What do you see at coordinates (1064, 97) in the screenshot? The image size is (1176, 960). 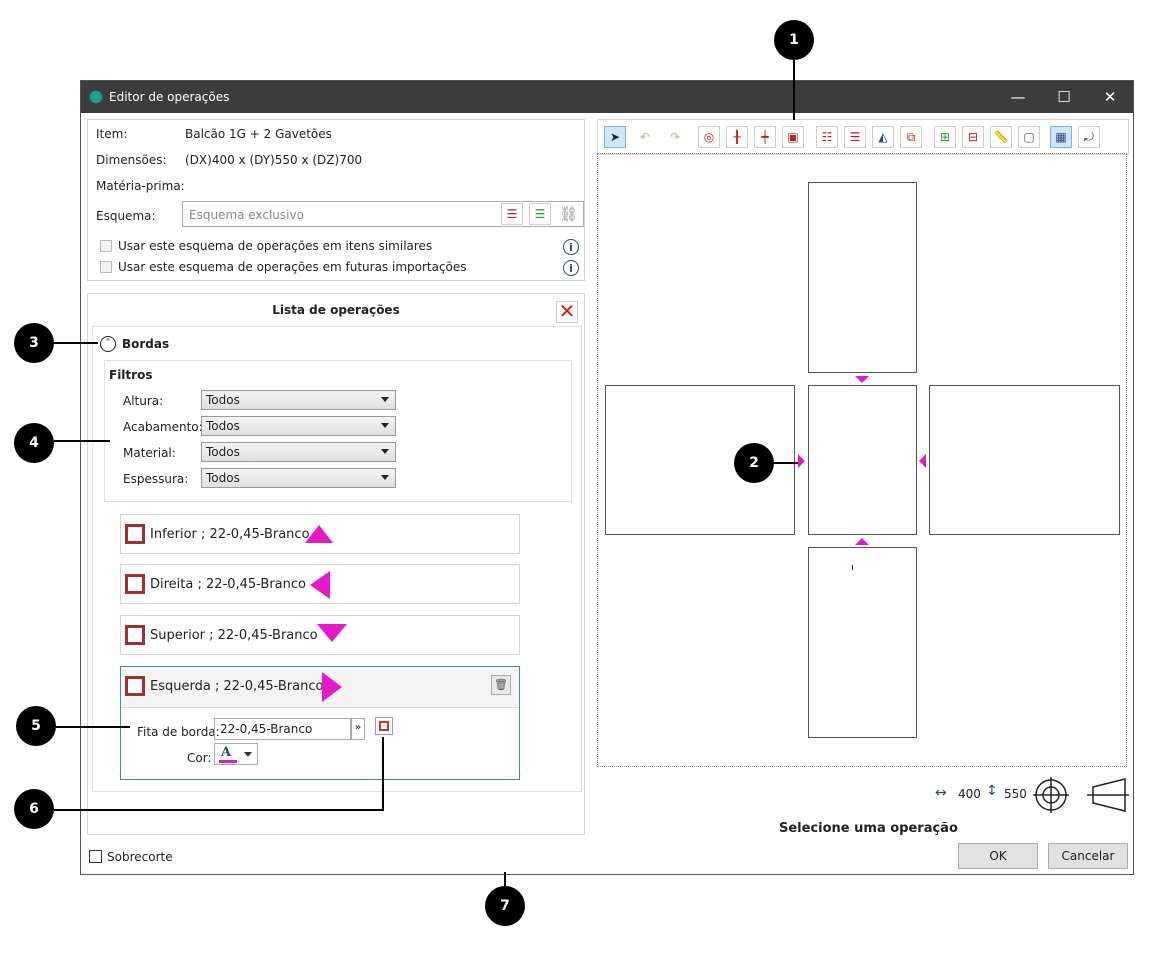 I see `maximize-button: ☐` at bounding box center [1064, 97].